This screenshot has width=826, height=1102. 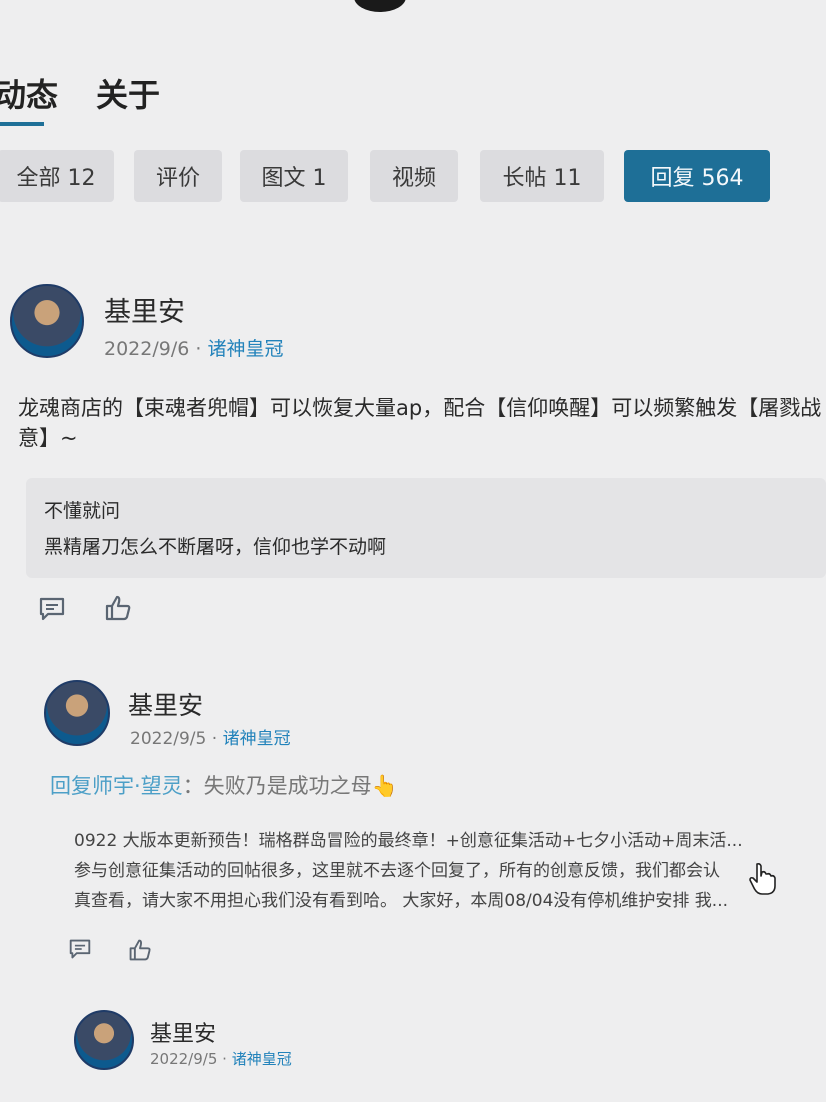 I want to click on cursor-icon, so click(x=762, y=878).